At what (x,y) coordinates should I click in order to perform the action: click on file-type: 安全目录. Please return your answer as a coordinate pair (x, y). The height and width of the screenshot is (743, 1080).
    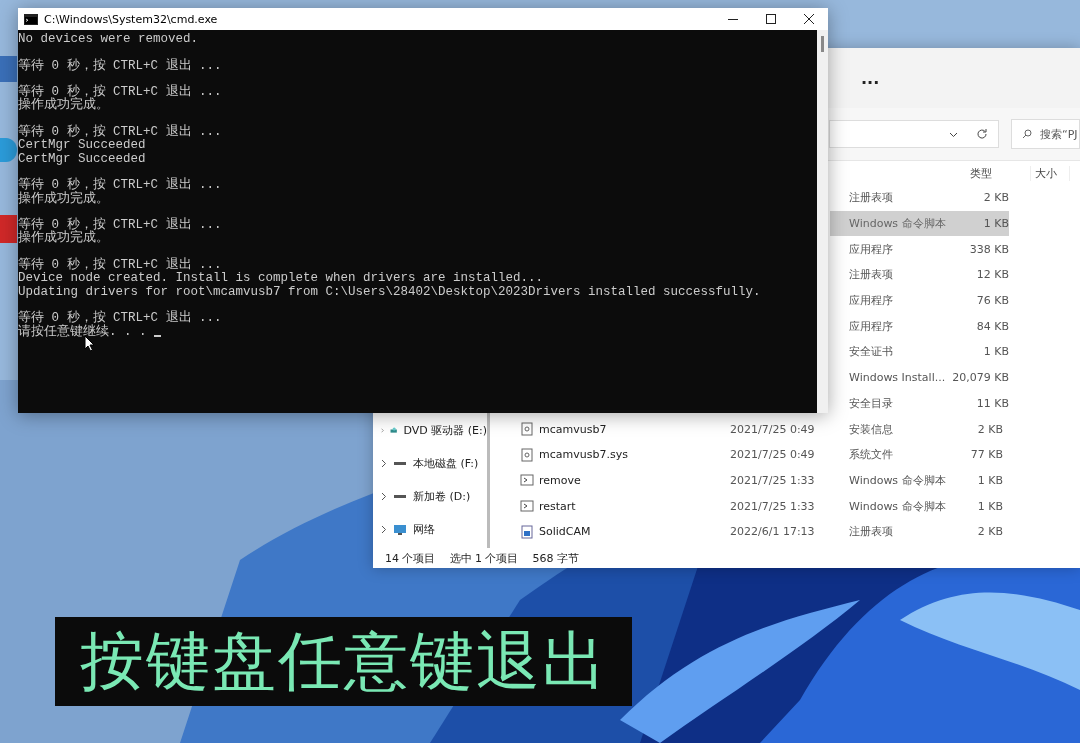
    Looking at the image, I should click on (871, 403).